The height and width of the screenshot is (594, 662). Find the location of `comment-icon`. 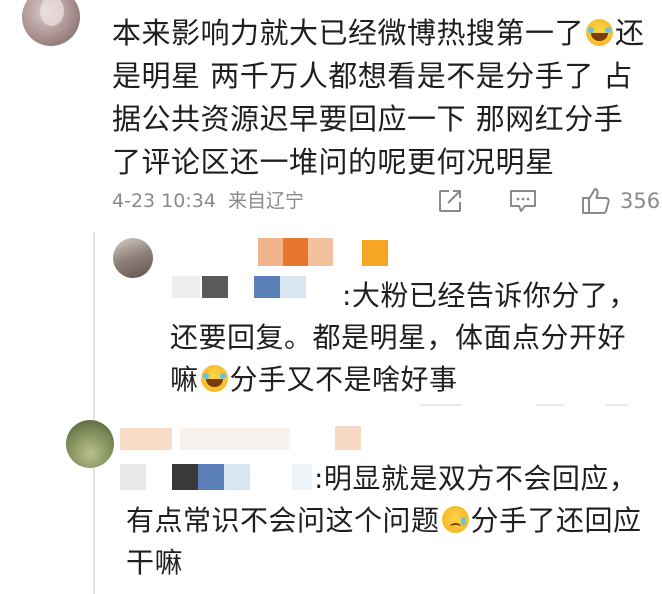

comment-icon is located at coordinates (523, 201).